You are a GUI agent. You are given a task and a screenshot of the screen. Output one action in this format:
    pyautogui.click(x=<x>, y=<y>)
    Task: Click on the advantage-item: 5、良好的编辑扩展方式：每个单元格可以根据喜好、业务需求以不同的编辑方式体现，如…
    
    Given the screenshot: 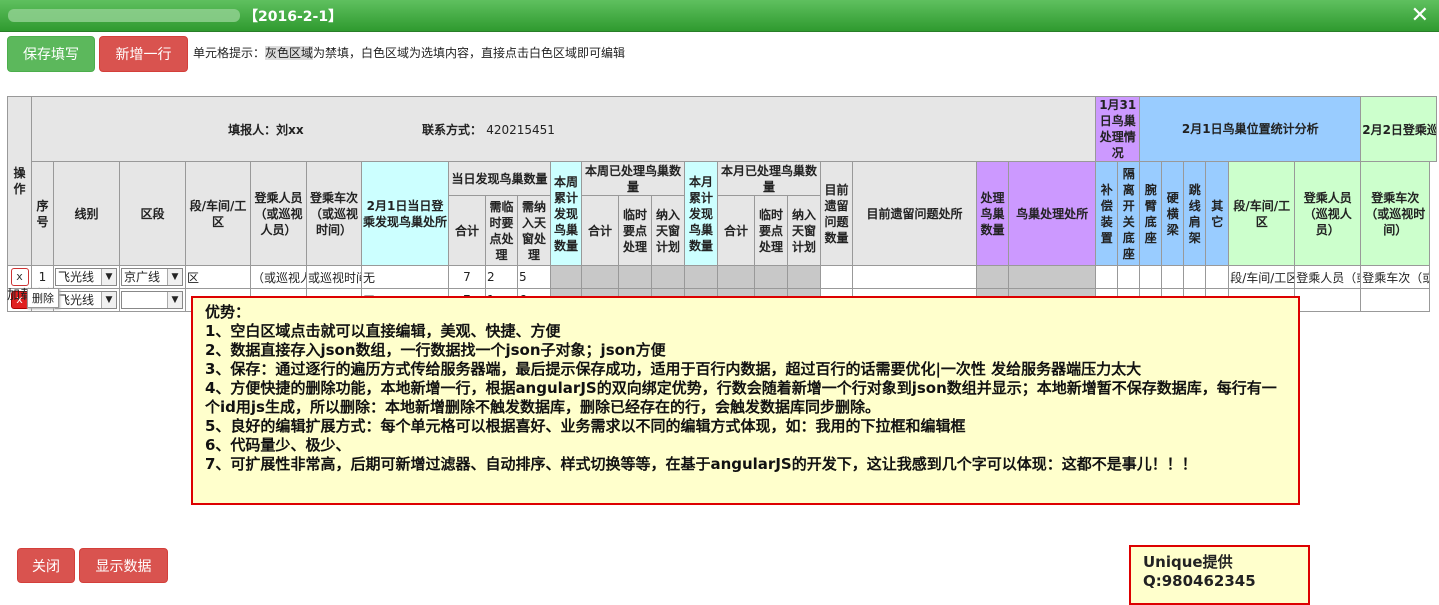 What is the action you would take?
    pyautogui.click(x=585, y=426)
    